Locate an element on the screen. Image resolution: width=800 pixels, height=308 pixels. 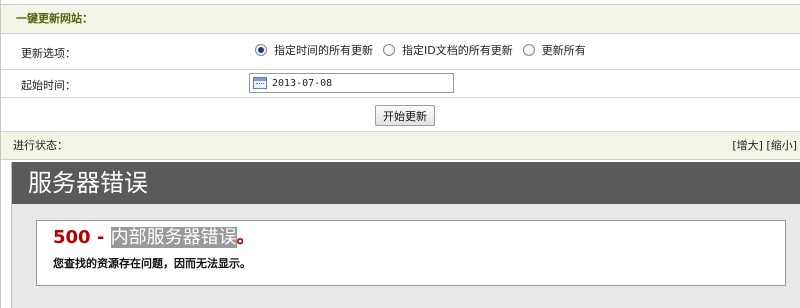
radio-label-all: 更新所有 is located at coordinates (563, 50).